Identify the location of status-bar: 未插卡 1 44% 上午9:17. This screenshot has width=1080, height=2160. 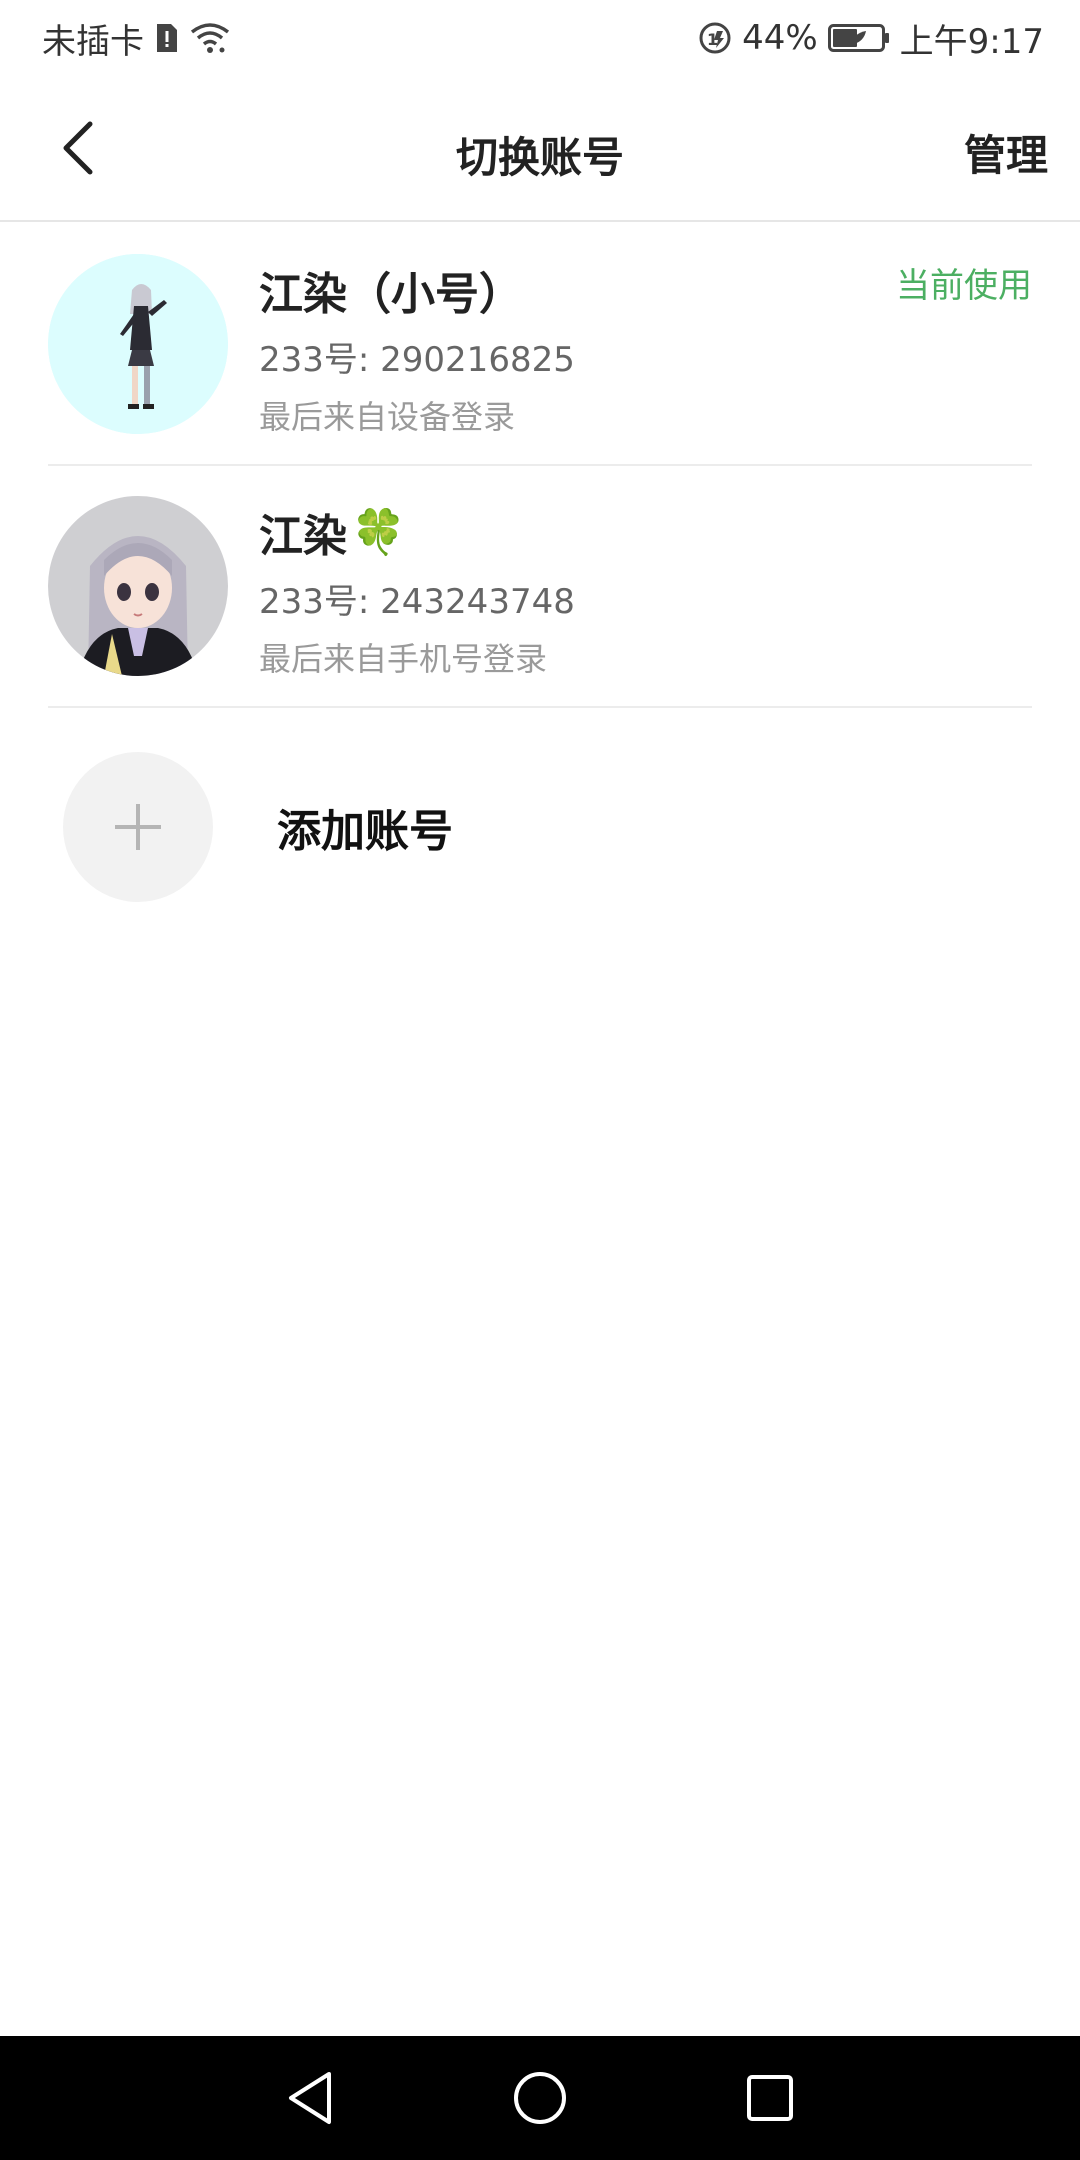
(540, 38).